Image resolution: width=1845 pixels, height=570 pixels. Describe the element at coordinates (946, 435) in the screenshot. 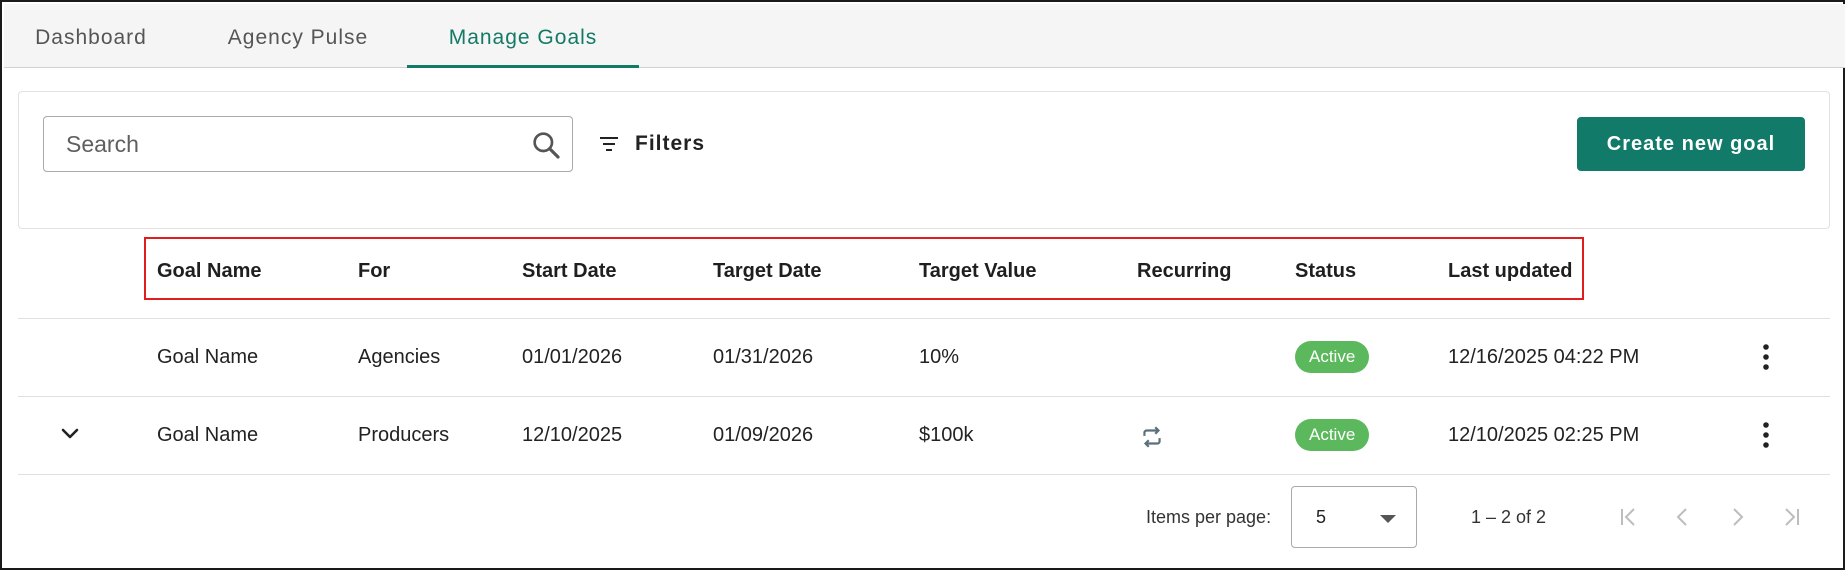

I see `cell-target-value: $100k` at that location.